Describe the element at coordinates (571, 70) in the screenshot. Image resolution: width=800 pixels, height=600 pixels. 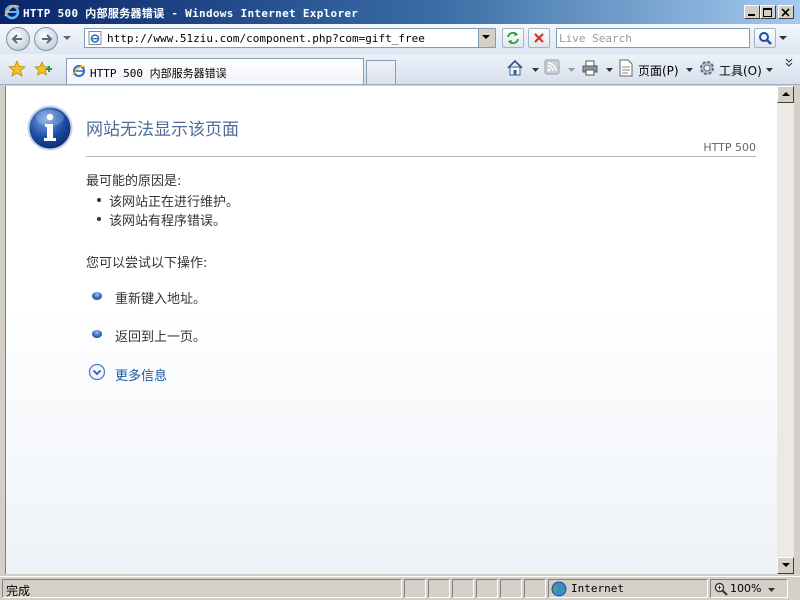
I see `feeds-dropdown-icon` at that location.